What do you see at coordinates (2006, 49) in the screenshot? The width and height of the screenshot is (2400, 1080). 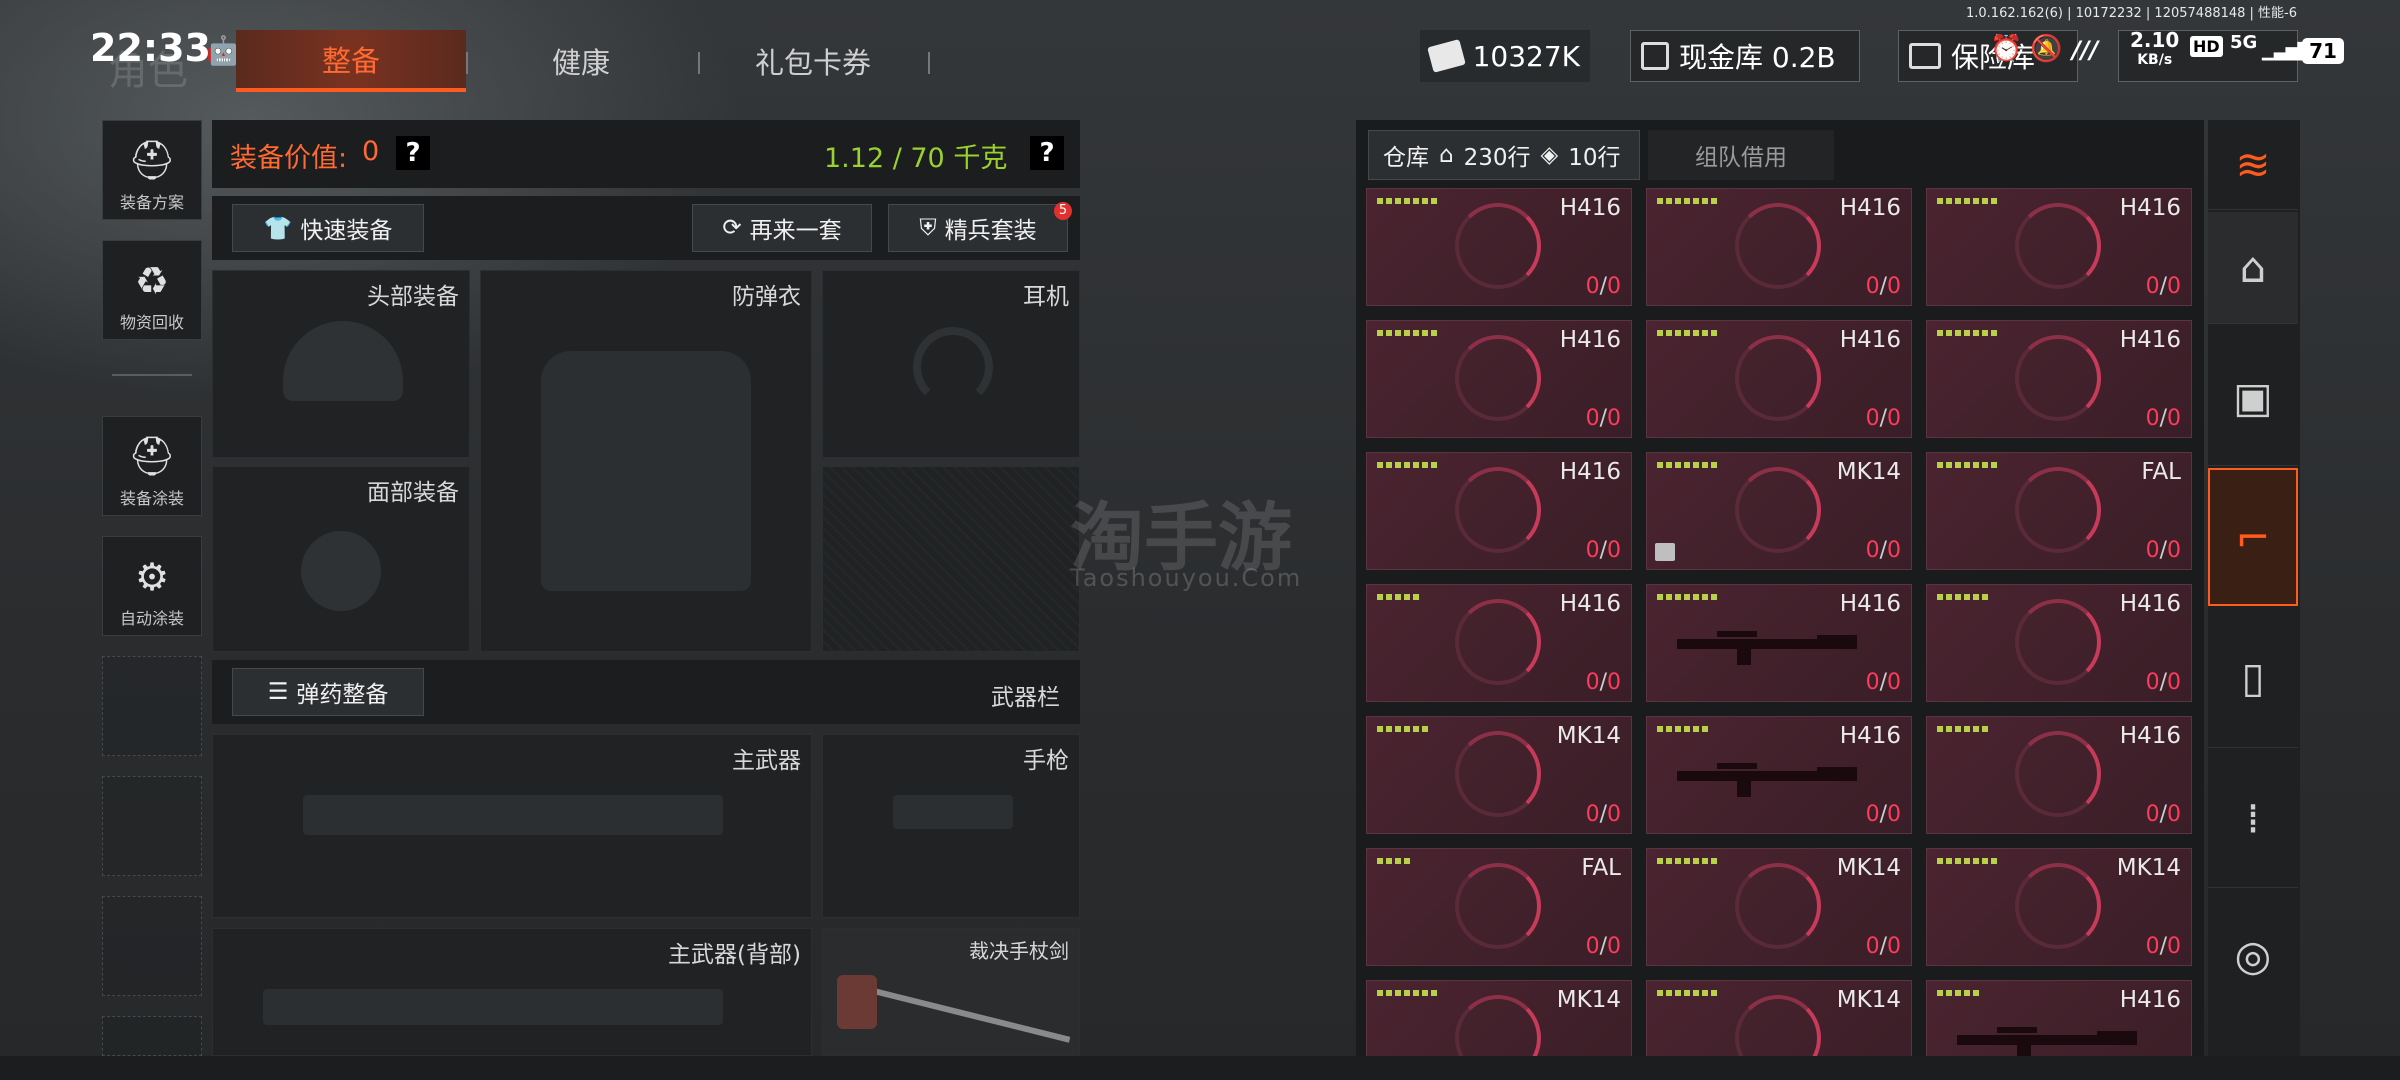 I see `alarm-icon: ⏰` at bounding box center [2006, 49].